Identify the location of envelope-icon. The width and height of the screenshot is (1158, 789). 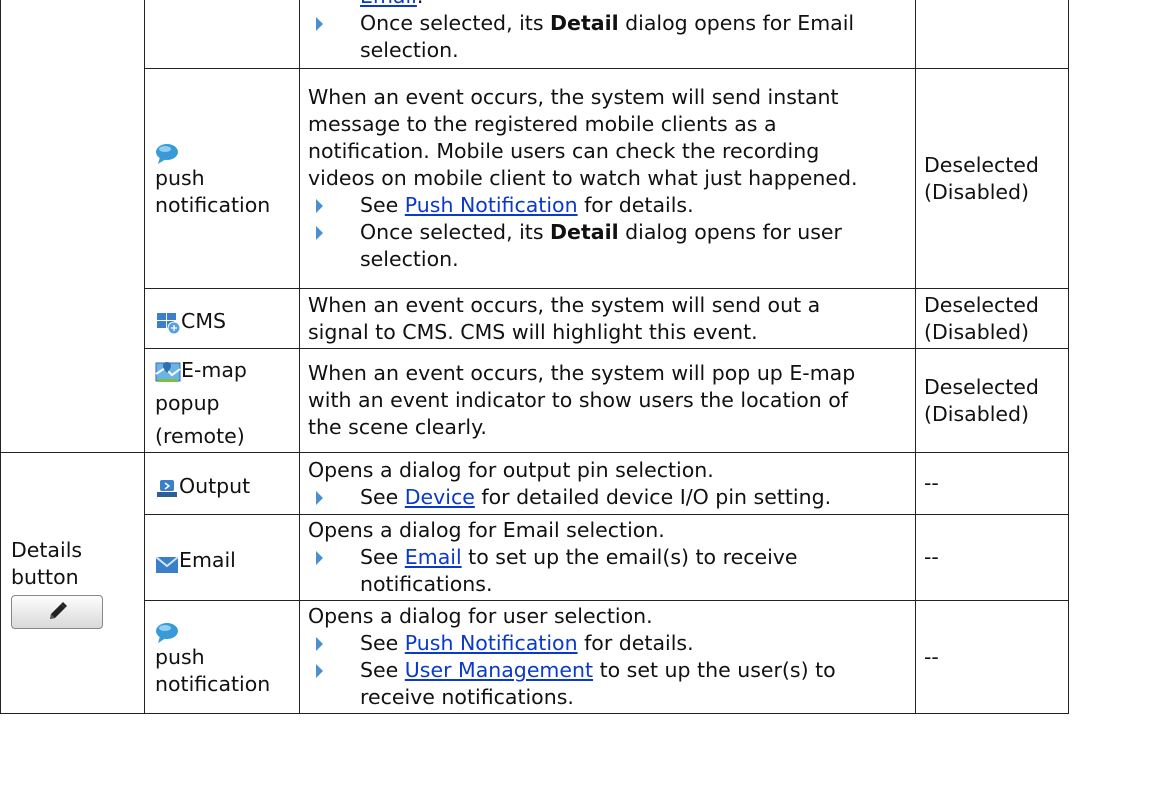
(167, 565).